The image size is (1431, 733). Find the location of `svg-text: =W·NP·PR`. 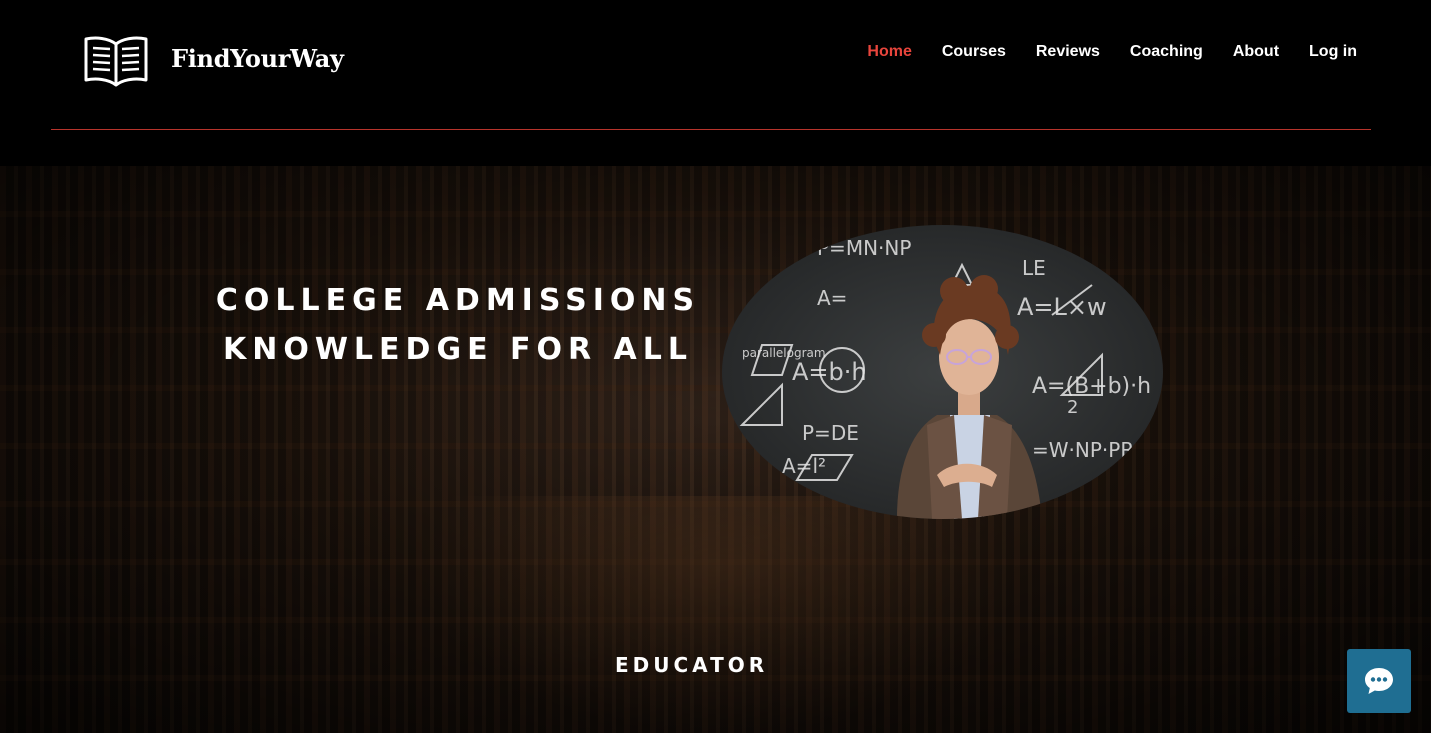

svg-text: =W·NP·PR is located at coordinates (1083, 450).